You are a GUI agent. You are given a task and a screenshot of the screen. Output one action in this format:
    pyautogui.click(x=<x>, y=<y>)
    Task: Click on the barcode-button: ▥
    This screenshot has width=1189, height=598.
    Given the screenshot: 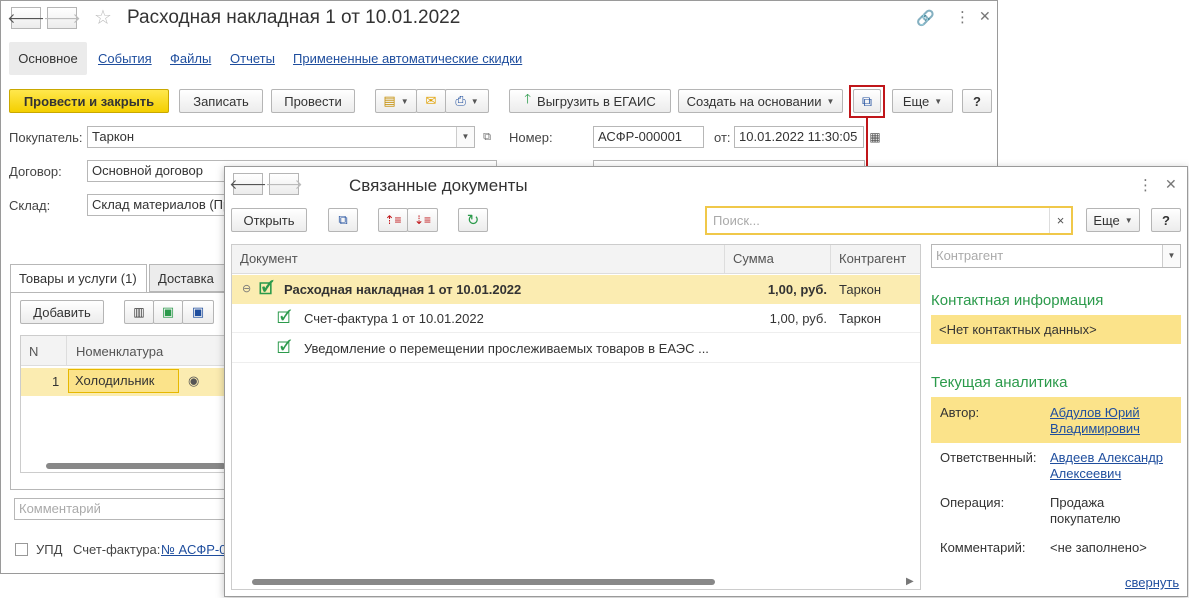 What is the action you would take?
    pyautogui.click(x=139, y=312)
    